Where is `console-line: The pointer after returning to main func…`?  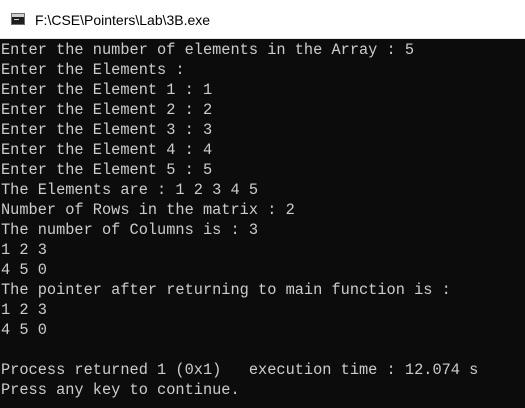
console-line: The pointer after returning to main func… is located at coordinates (226, 290).